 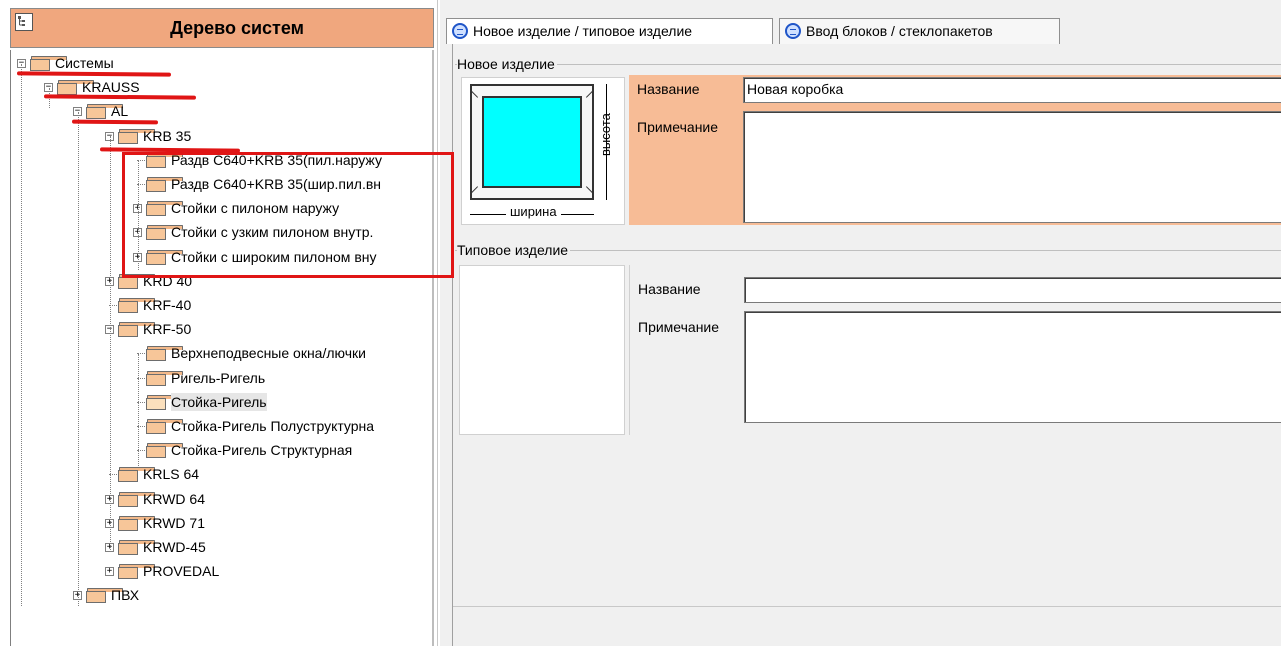 I want to click on tab-blocks-input: Ввод блоков / стеклопакетов, so click(x=919, y=31).